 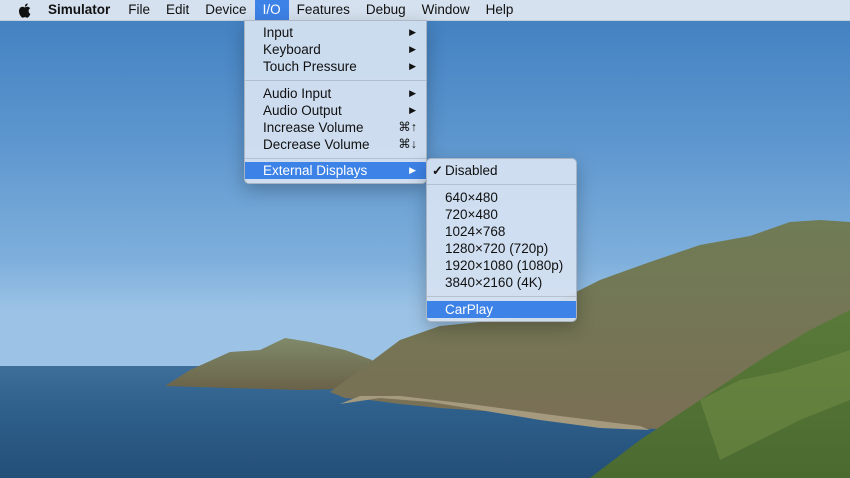 What do you see at coordinates (494, 282) in the screenshot?
I see `menu-item-label: 3840×2160 (4K)` at bounding box center [494, 282].